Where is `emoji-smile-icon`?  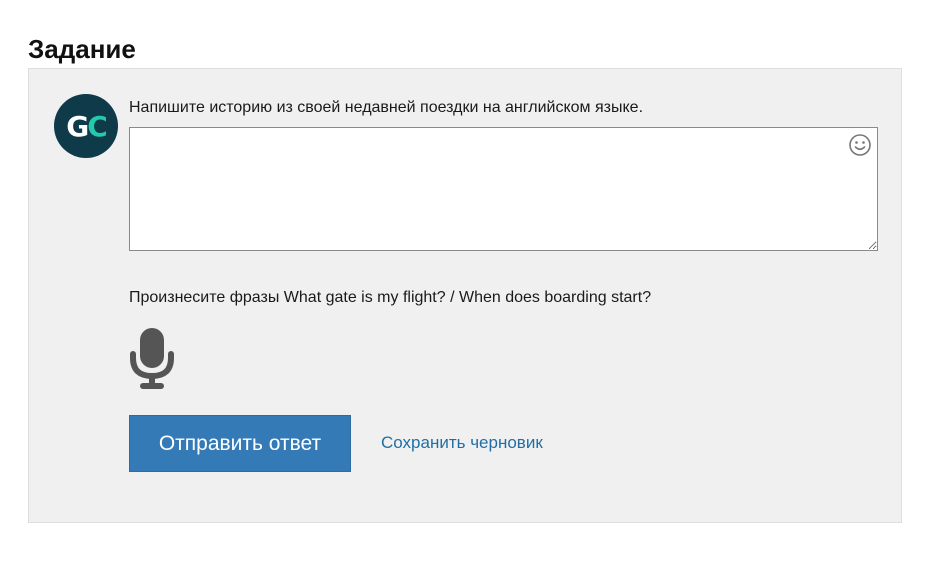 emoji-smile-icon is located at coordinates (860, 145).